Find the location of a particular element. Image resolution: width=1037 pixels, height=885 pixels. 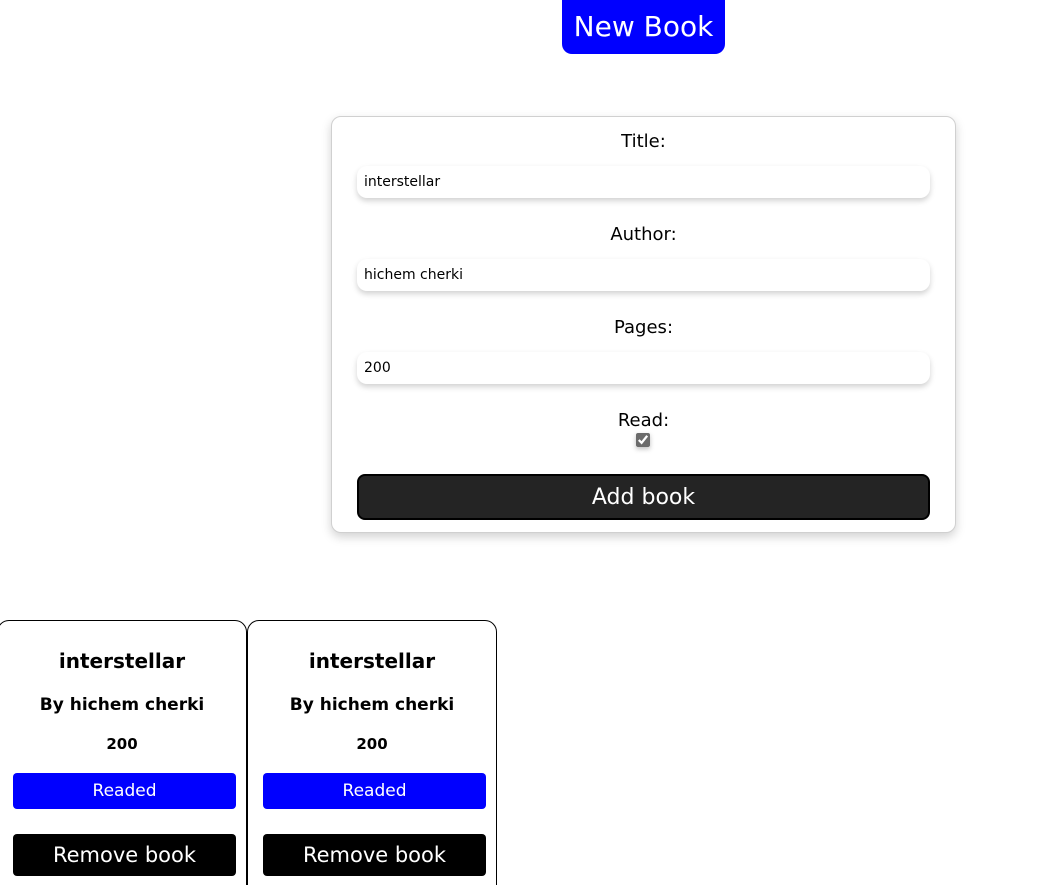

author-input is located at coordinates (643, 275).